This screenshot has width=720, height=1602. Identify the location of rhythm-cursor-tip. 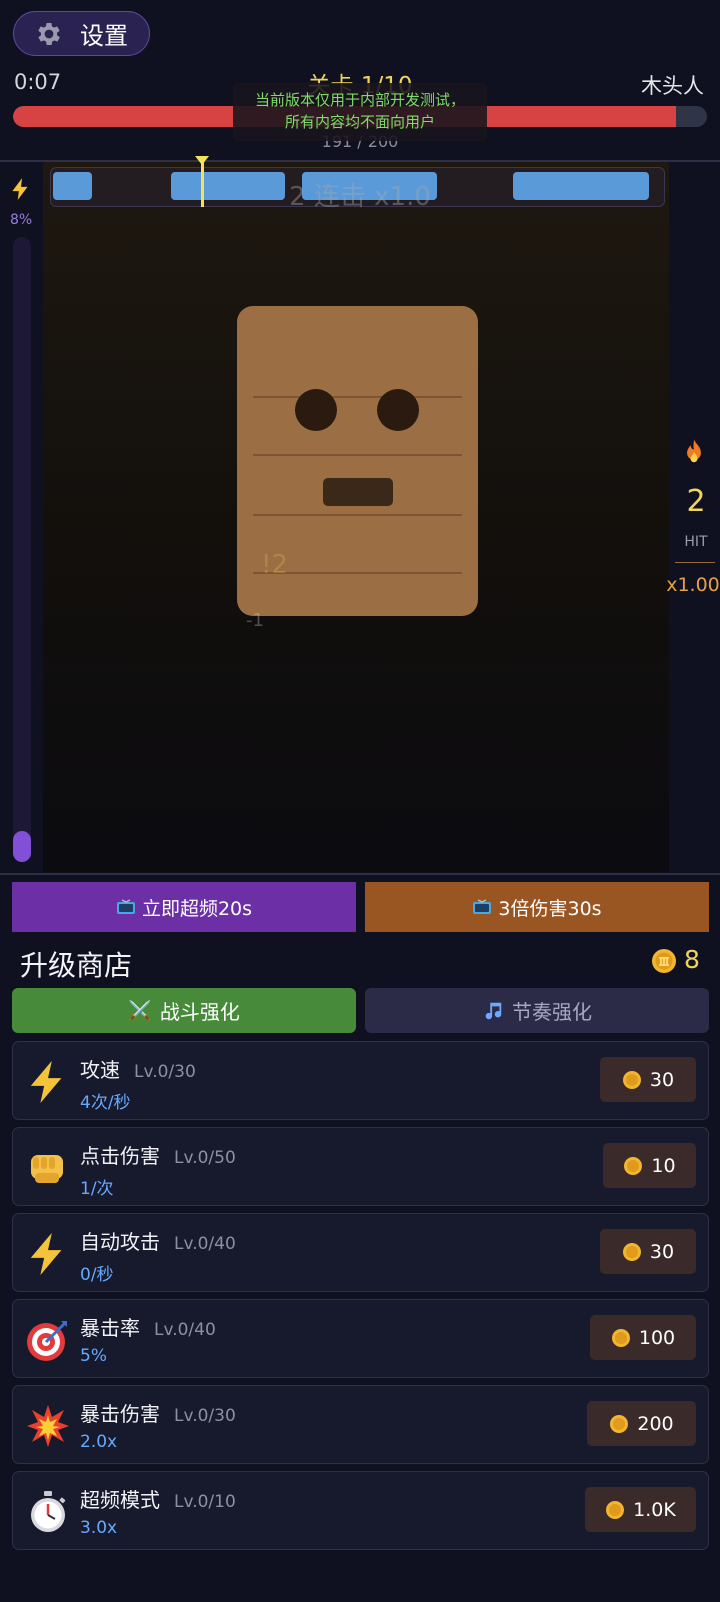
(202, 160).